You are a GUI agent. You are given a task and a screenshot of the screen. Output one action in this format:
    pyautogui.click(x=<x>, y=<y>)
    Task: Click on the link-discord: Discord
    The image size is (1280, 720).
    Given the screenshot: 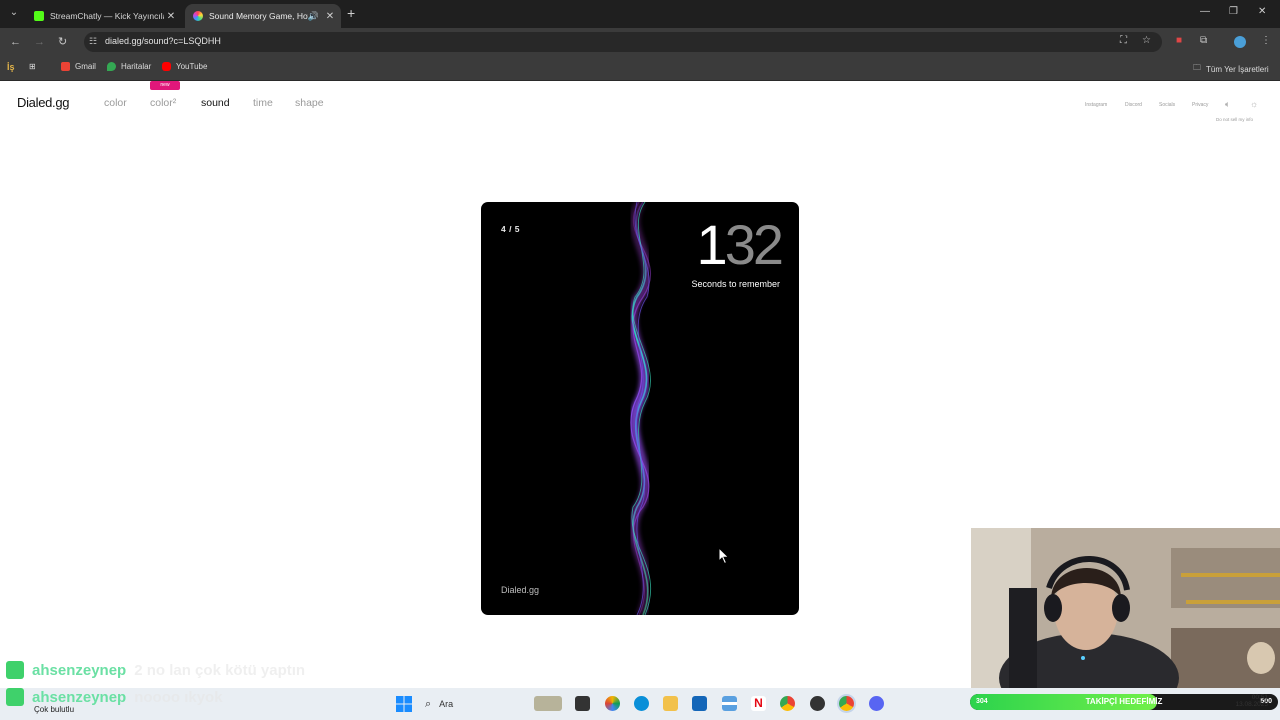 What is the action you would take?
    pyautogui.click(x=1133, y=105)
    